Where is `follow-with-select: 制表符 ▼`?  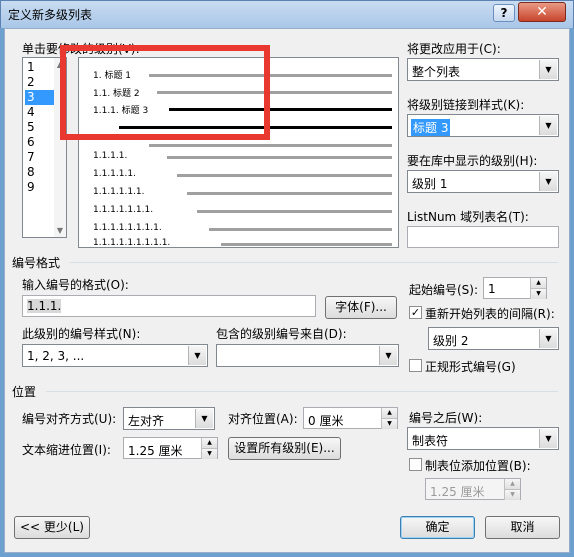
follow-with-select: 制表符 ▼ is located at coordinates (483, 438).